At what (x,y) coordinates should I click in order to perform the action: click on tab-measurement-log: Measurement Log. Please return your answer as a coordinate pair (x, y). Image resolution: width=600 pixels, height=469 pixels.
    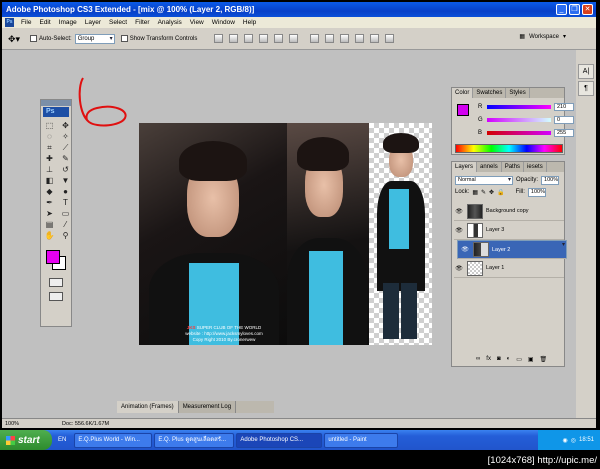
    Looking at the image, I should click on (207, 407).